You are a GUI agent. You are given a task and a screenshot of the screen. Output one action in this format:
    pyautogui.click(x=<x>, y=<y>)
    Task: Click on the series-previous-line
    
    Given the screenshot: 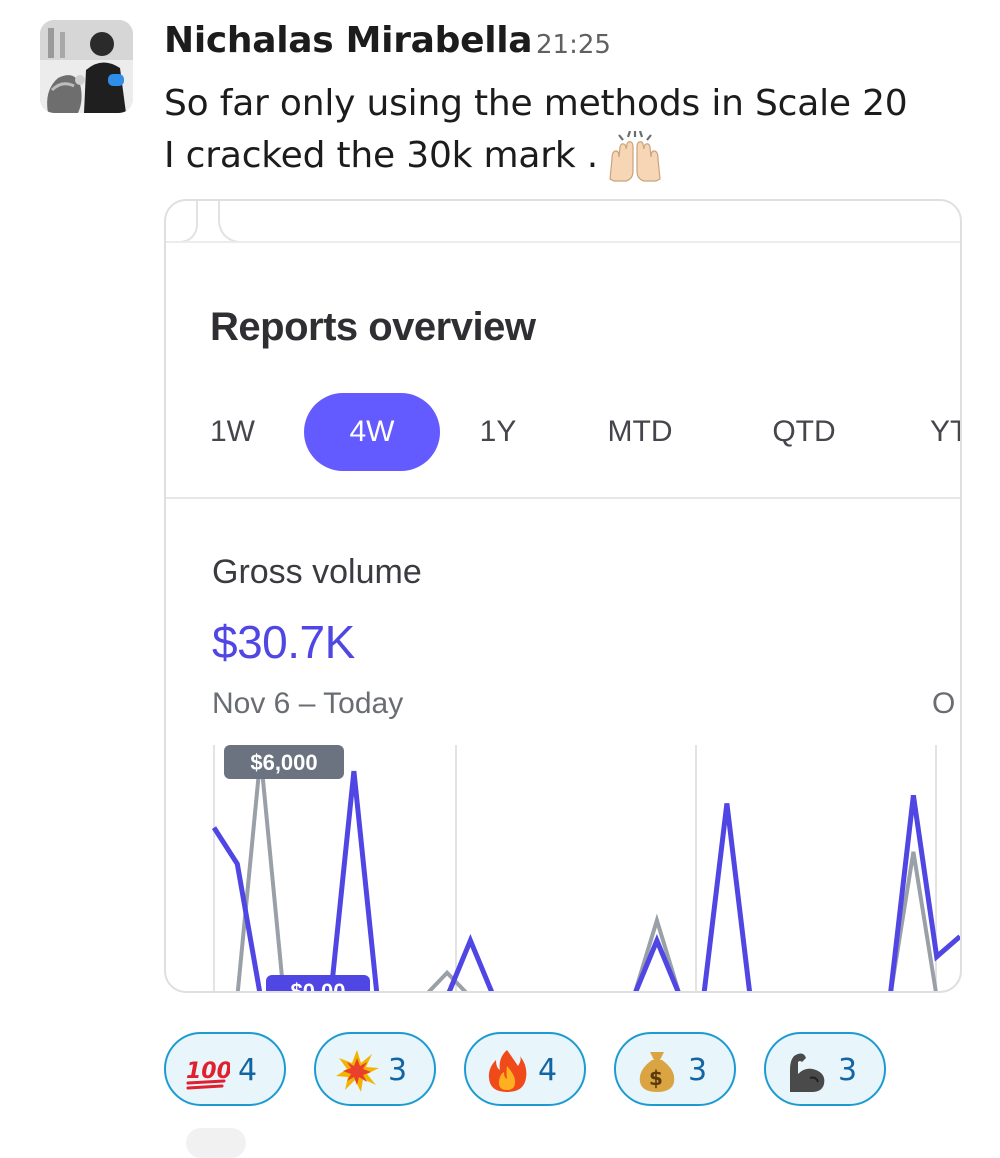 What is the action you would take?
    pyautogui.click(x=586, y=872)
    